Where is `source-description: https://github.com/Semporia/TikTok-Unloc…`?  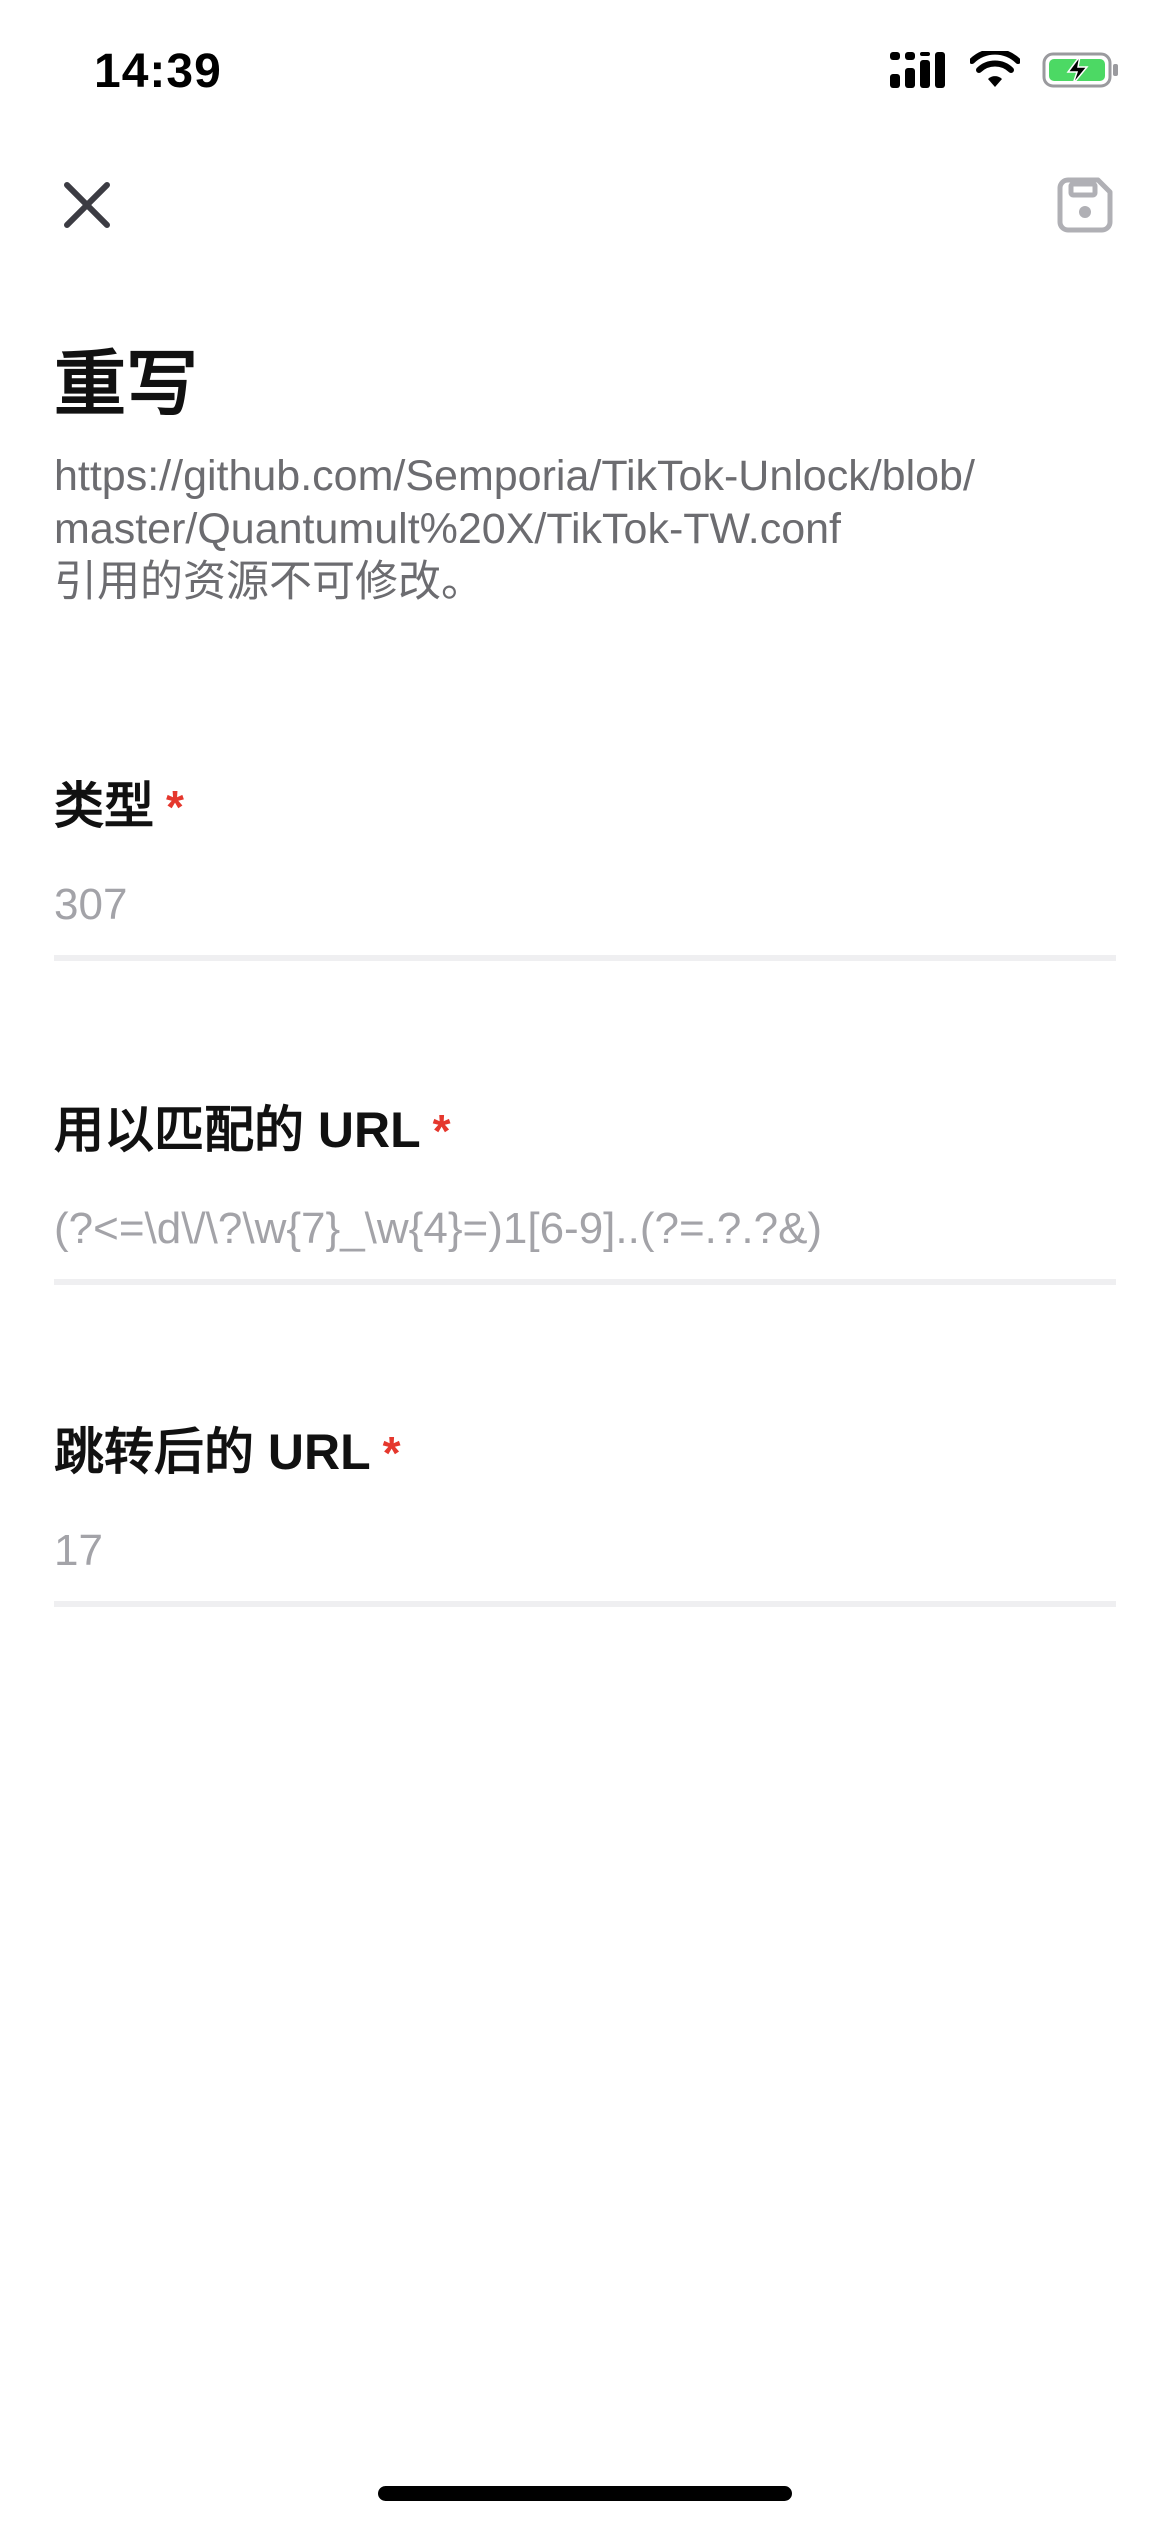 source-description: https://github.com/Semporia/TikTok-Unloc… is located at coordinates (589, 529).